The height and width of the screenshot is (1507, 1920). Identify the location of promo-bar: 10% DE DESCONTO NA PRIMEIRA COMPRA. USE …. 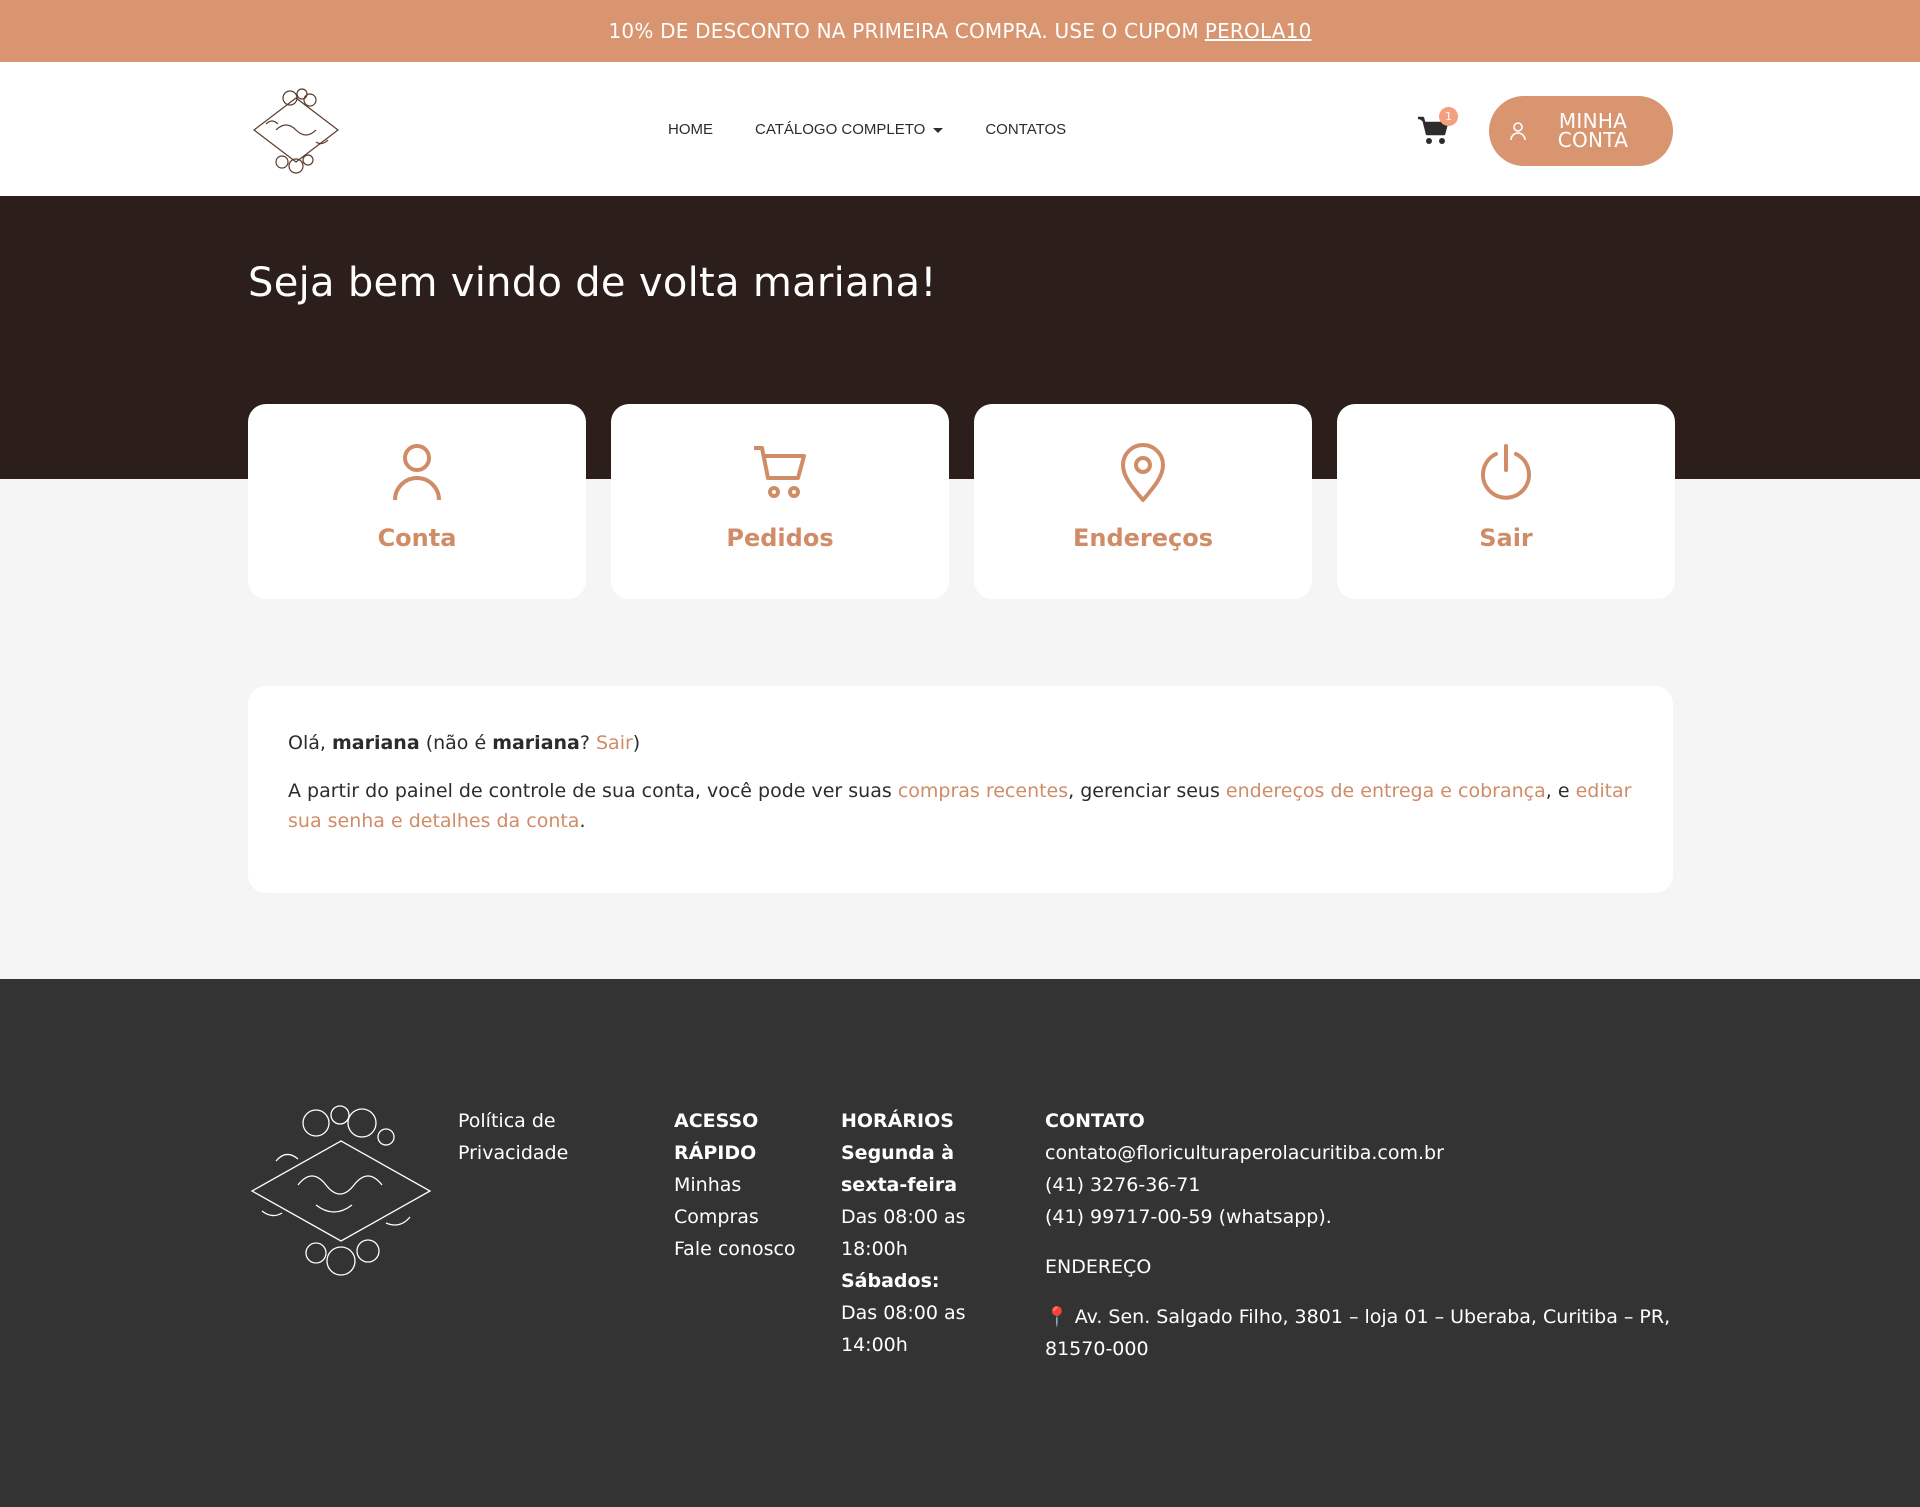
(960, 31).